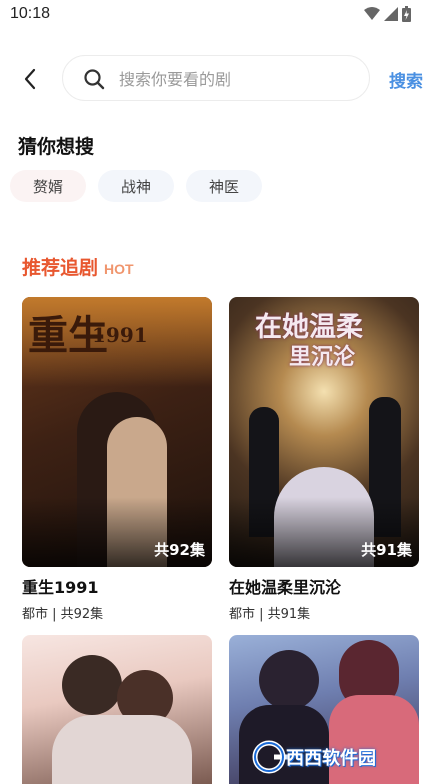 This screenshot has width=441, height=784. What do you see at coordinates (120, 335) in the screenshot?
I see `poster-subtitle-text: 1991` at bounding box center [120, 335].